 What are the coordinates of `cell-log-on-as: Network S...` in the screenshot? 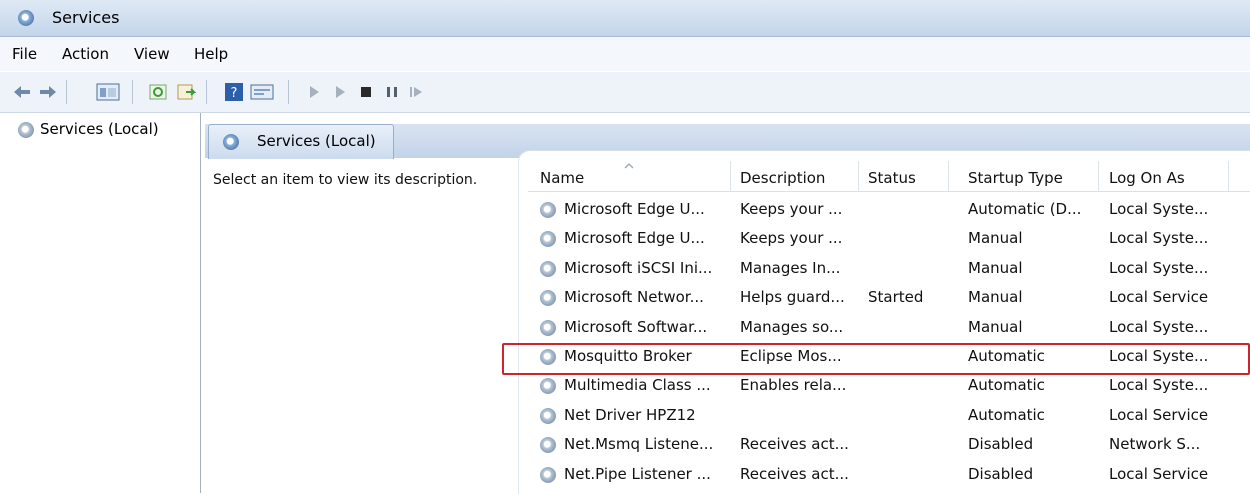 It's located at (1155, 444).